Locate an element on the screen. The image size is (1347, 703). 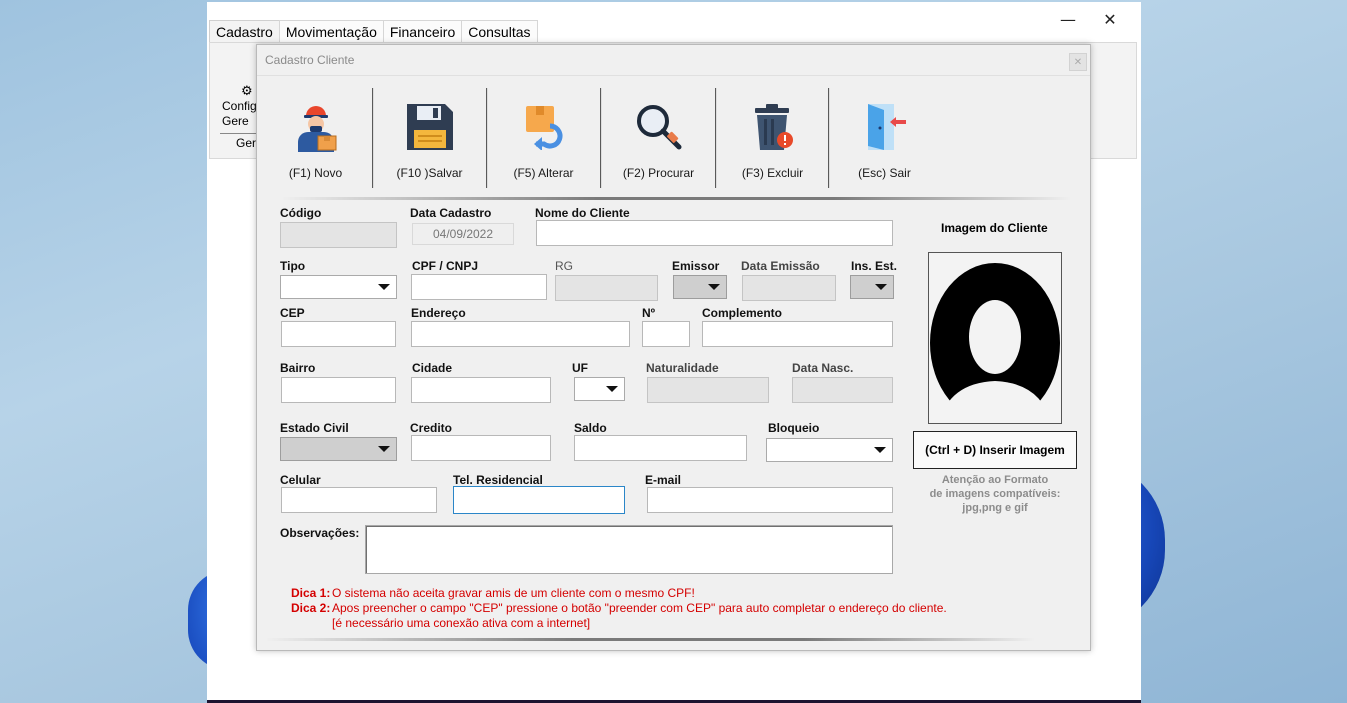
cidade-field is located at coordinates (481, 390).